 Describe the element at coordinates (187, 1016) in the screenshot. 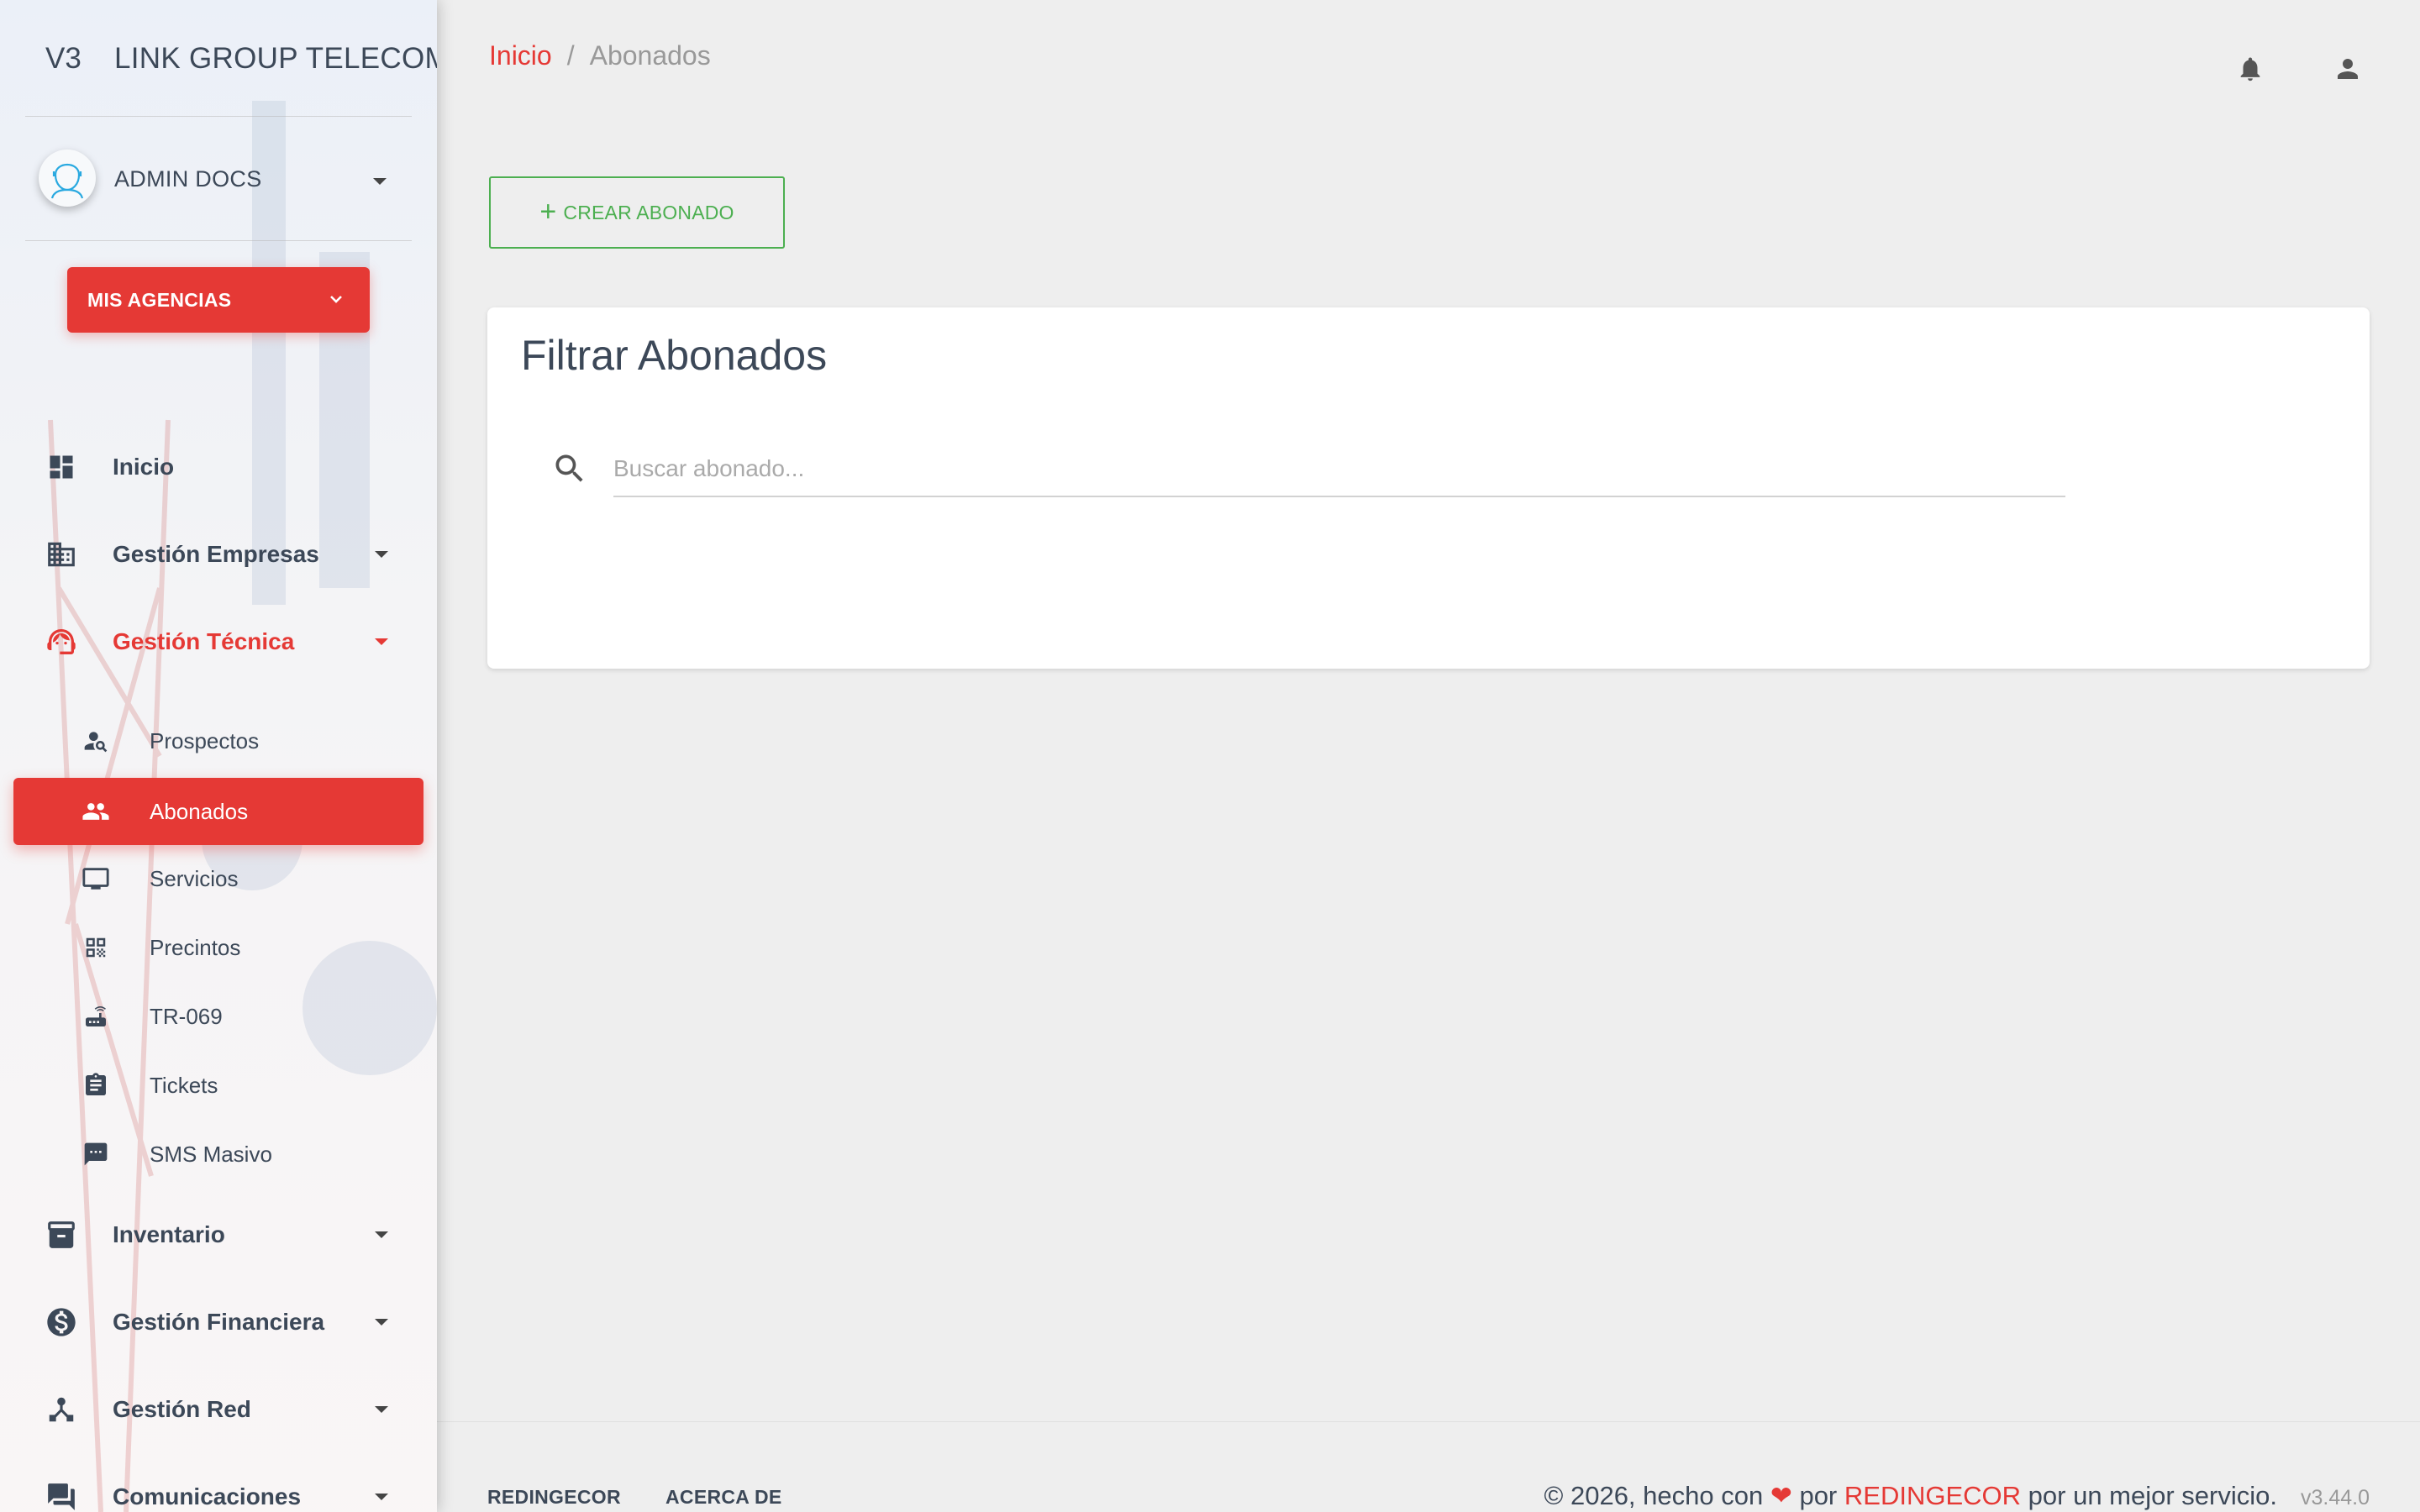

I see `sidebar-item-label: TR-069` at that location.